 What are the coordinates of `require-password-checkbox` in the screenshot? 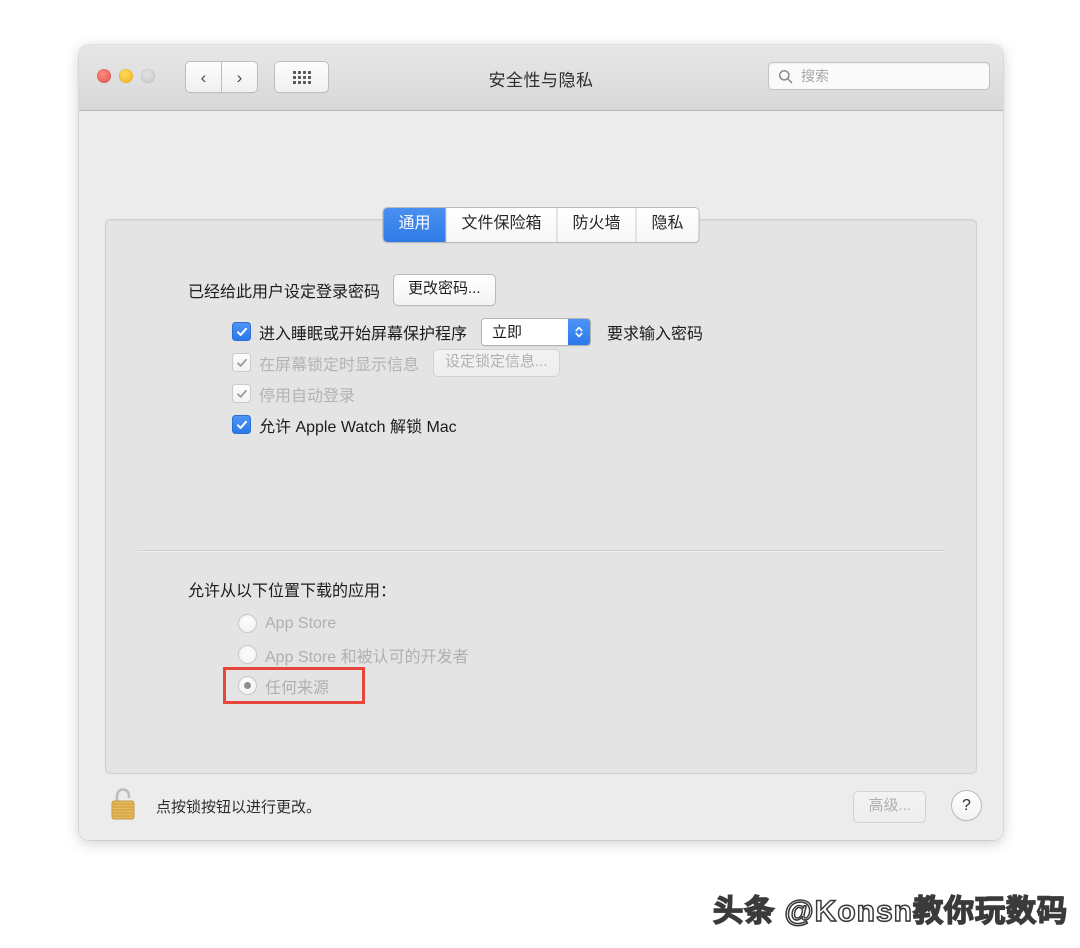 It's located at (241, 331).